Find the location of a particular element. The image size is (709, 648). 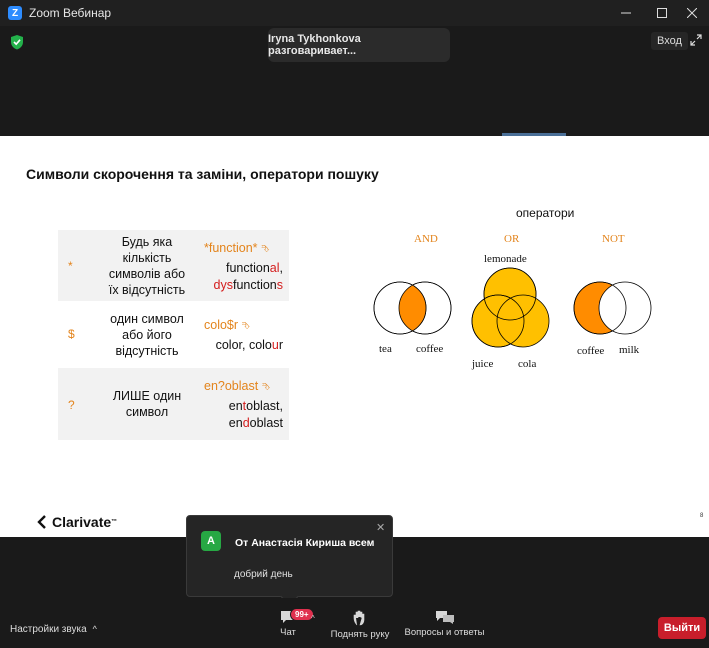

example-text: colo$r is located at coordinates (221, 325).